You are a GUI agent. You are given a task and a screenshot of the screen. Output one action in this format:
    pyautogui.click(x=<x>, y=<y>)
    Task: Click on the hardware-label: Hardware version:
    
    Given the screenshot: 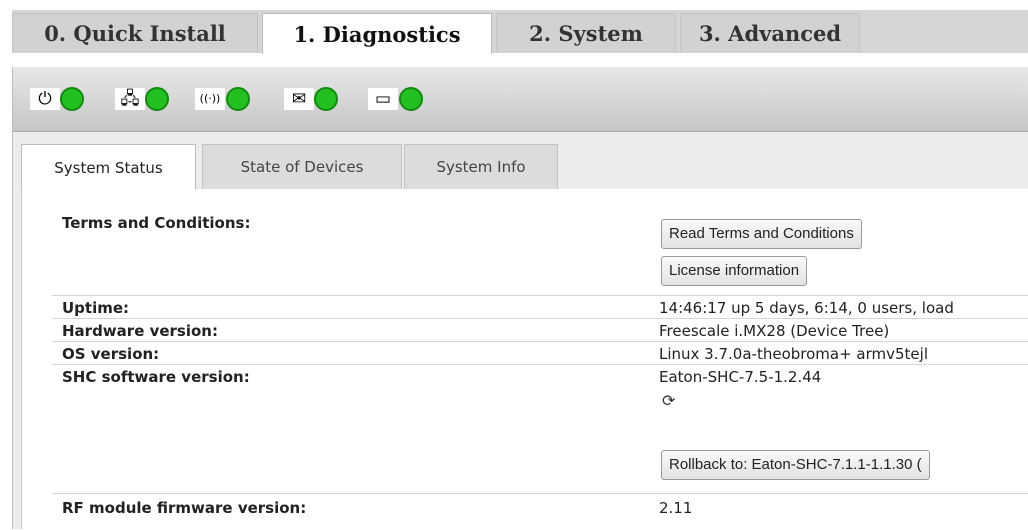 What is the action you would take?
    pyautogui.click(x=140, y=331)
    